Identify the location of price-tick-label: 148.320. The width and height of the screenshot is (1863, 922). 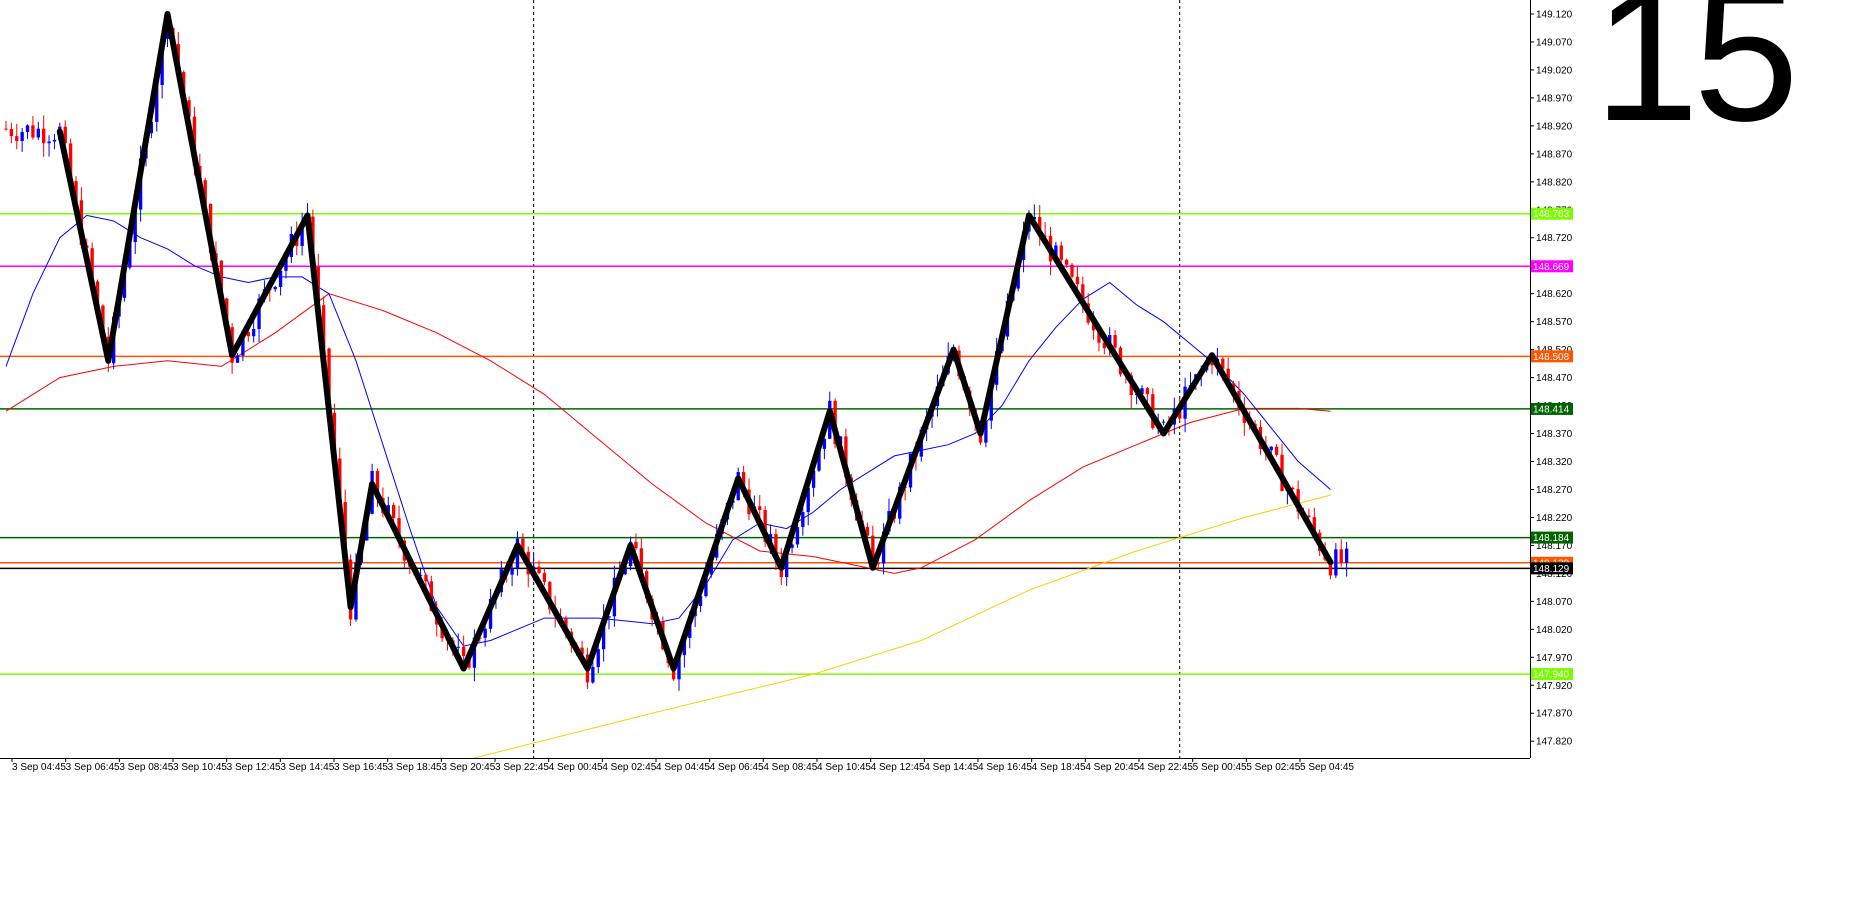
(1554, 462).